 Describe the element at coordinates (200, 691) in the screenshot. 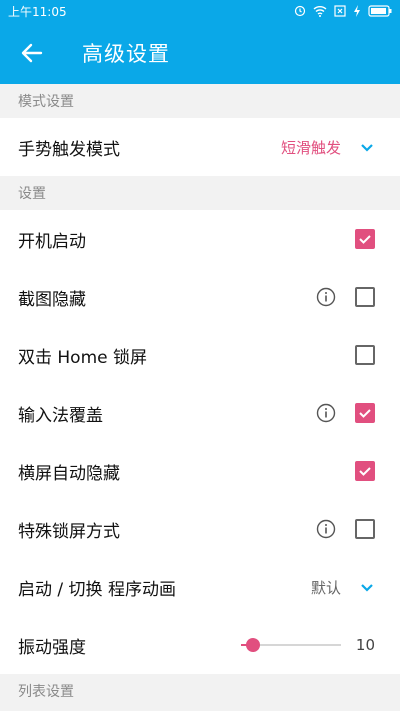

I see `section-header-list: 列表设置` at that location.